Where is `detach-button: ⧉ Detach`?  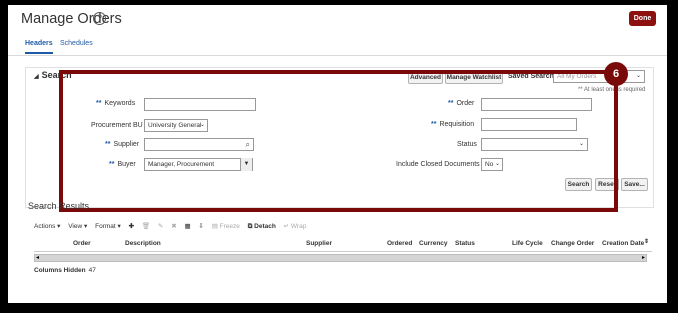
detach-button: ⧉ Detach is located at coordinates (262, 227).